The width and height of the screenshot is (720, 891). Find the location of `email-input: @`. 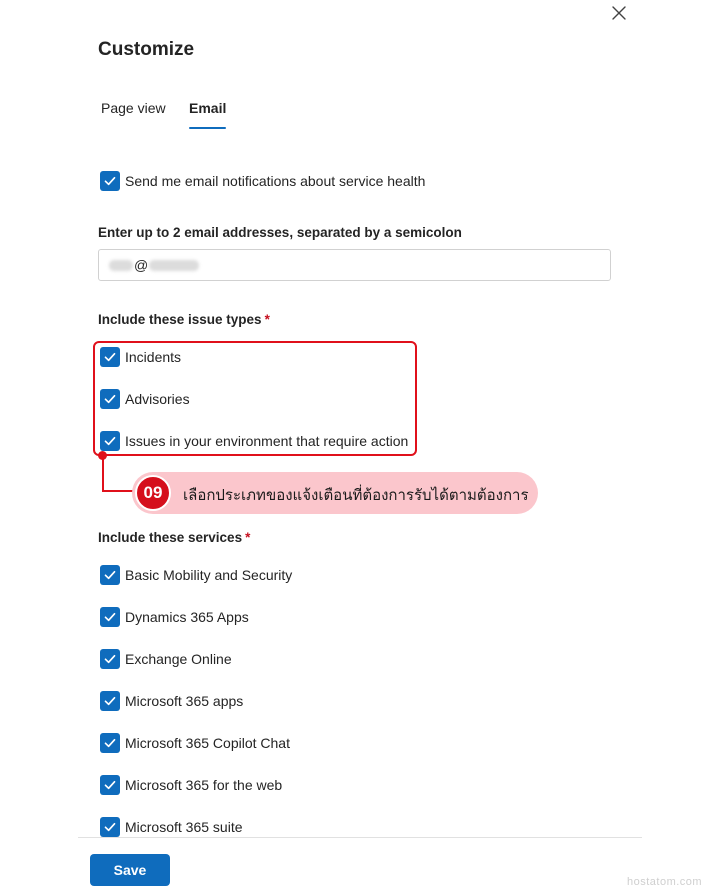

email-input: @ is located at coordinates (354, 265).